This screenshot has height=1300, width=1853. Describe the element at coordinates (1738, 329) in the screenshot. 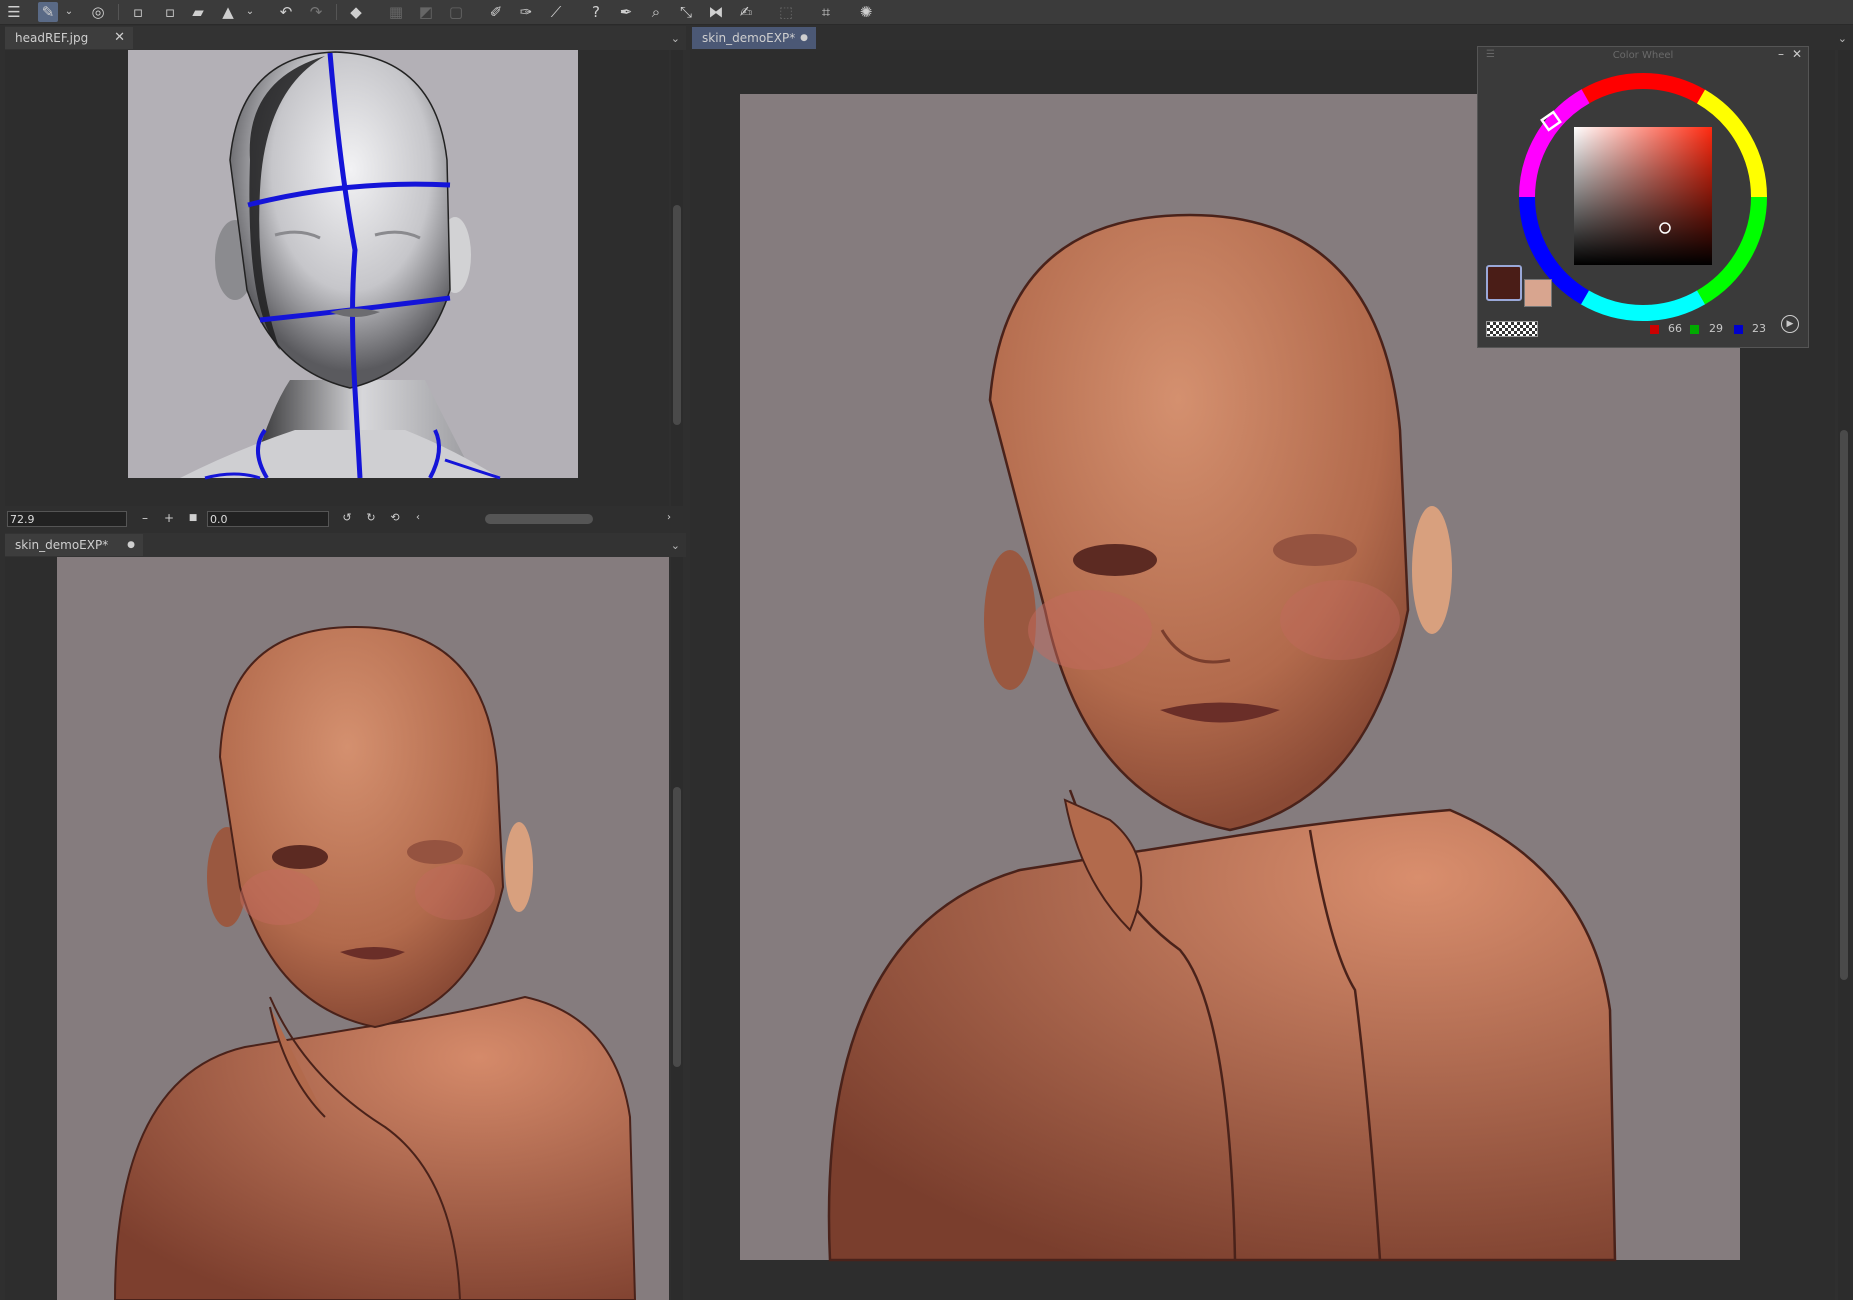

I see `blue-channel-icon` at that location.